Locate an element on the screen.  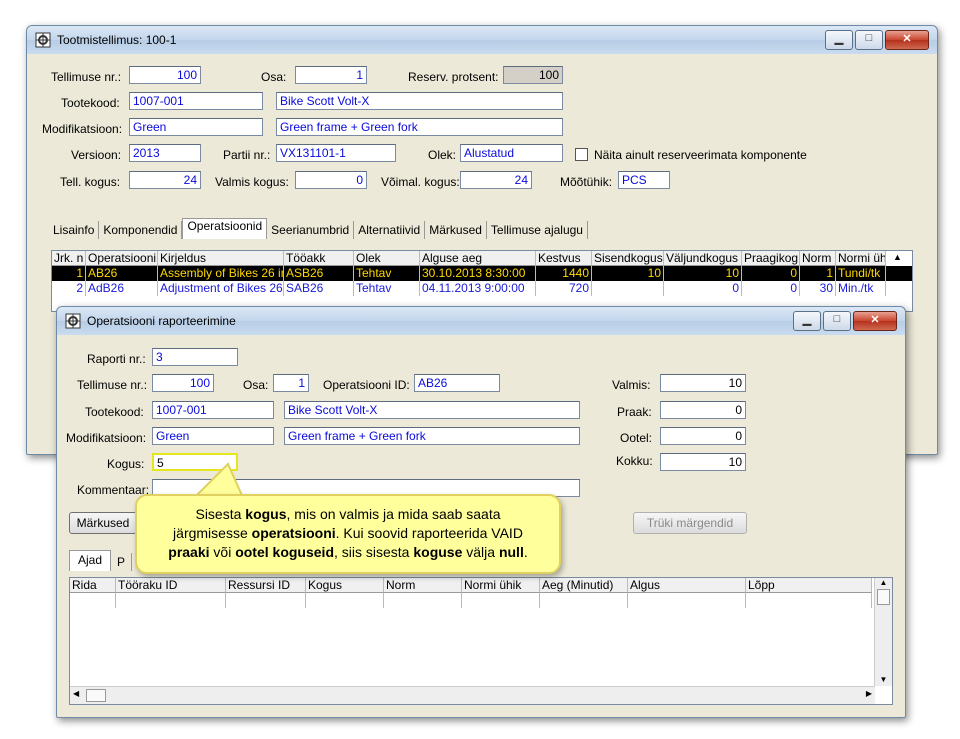
column-header: Kestvus is located at coordinates (564, 258).